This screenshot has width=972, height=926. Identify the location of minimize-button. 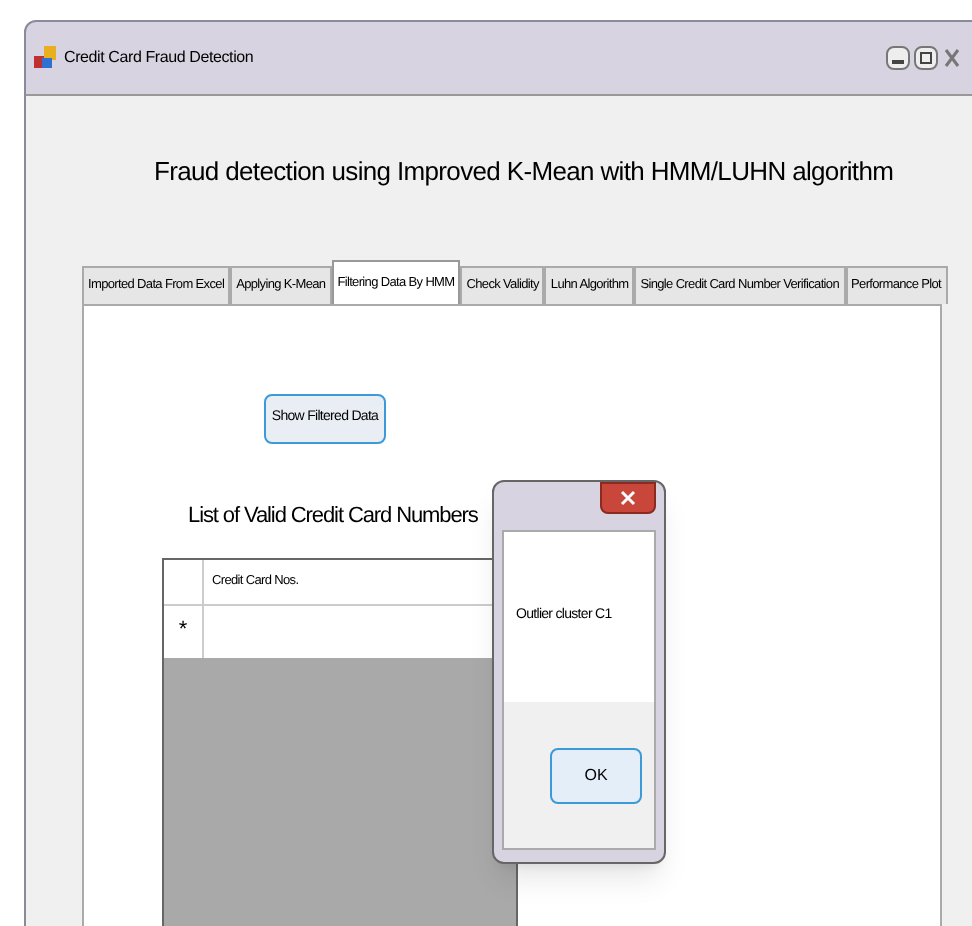
(898, 58).